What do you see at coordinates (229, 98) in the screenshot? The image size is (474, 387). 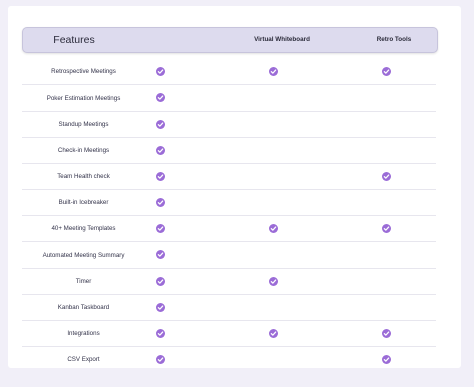 I see `table-row: Poker Estimation Meetings` at bounding box center [229, 98].